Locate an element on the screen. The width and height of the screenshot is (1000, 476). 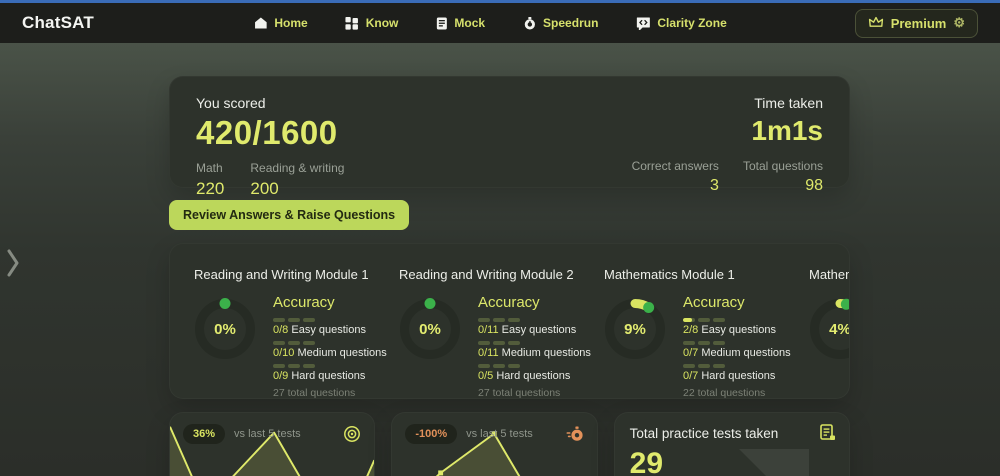
gear-icon: ⚙ is located at coordinates (959, 23).